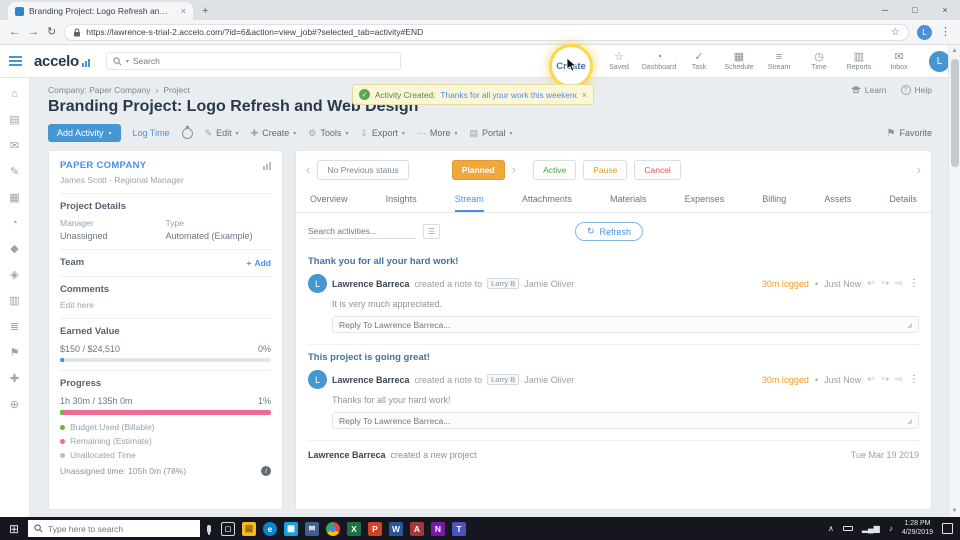 The height and width of the screenshot is (540, 960). I want to click on tab-expenses: Expenses, so click(705, 199).